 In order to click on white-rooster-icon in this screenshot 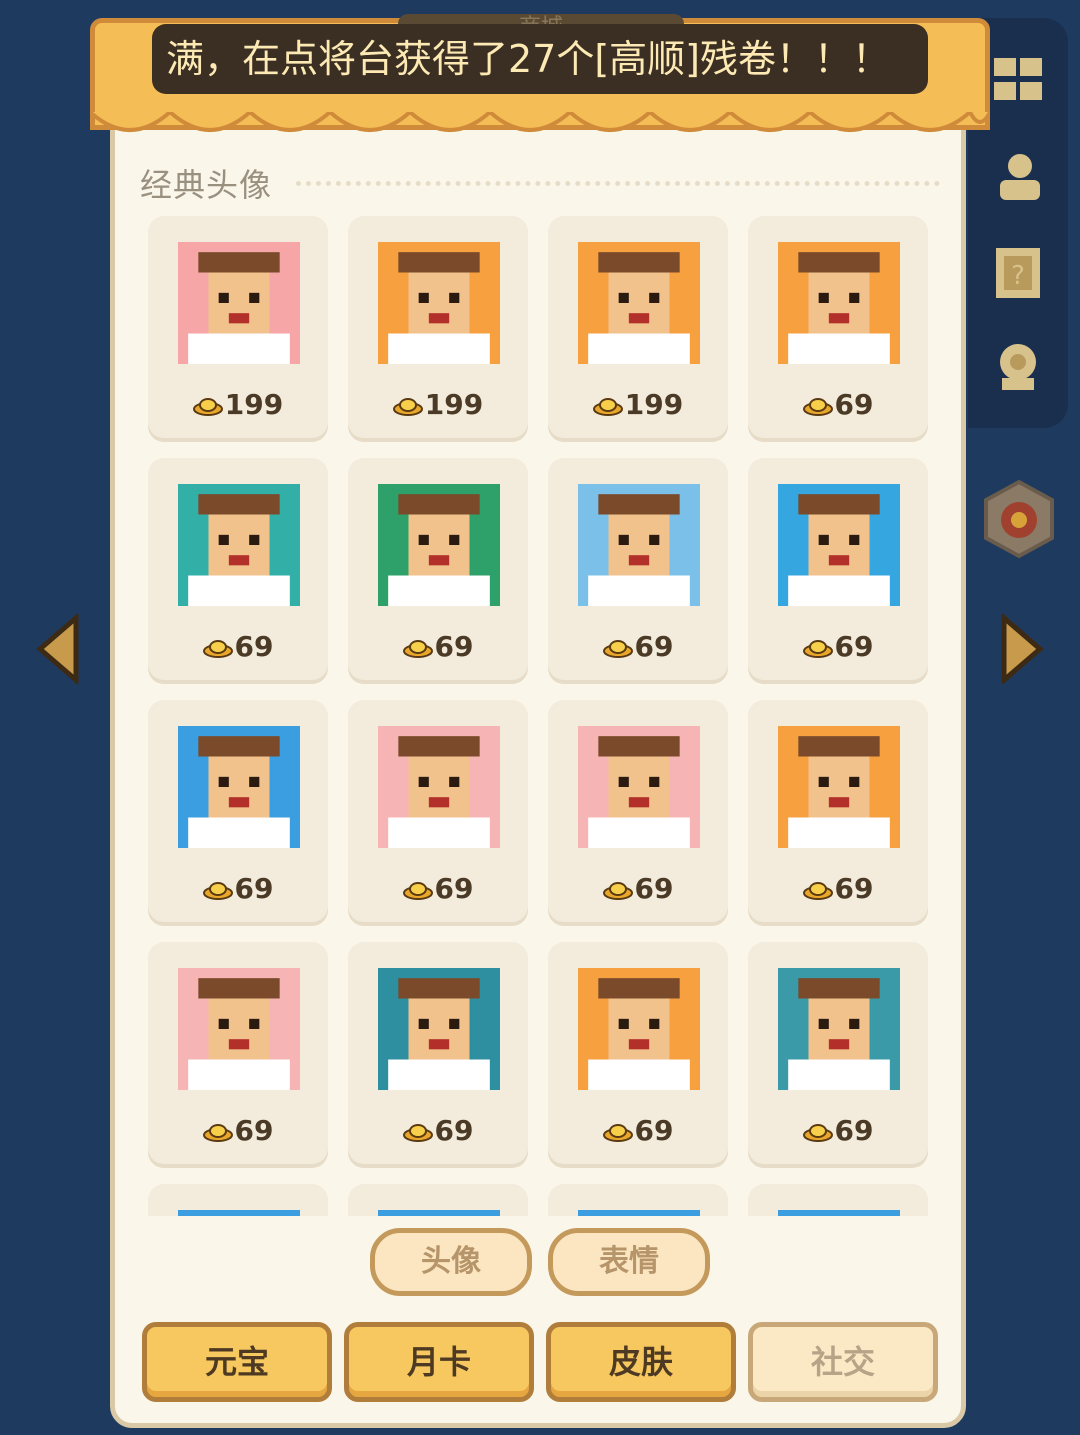, I will do `click(239, 303)`.